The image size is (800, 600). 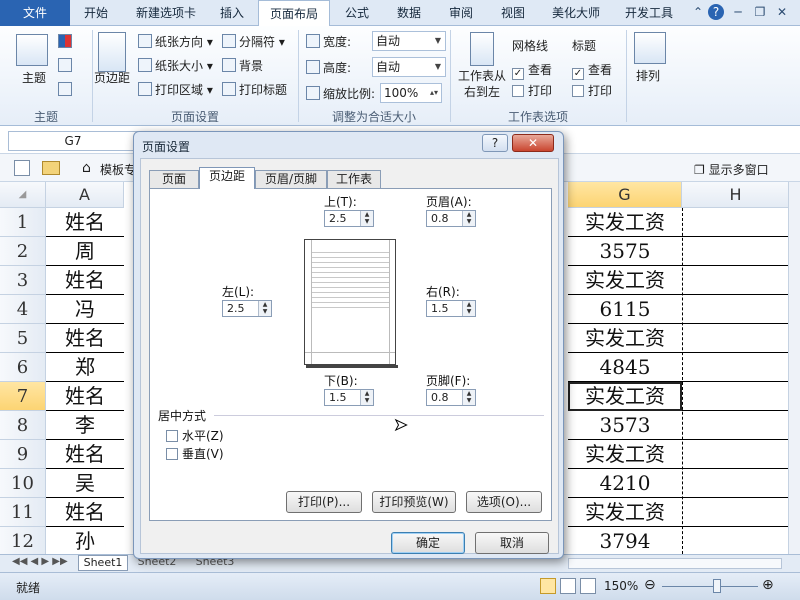 What do you see at coordinates (625, 309) in the screenshot?
I see `cell-g: 6115` at bounding box center [625, 309].